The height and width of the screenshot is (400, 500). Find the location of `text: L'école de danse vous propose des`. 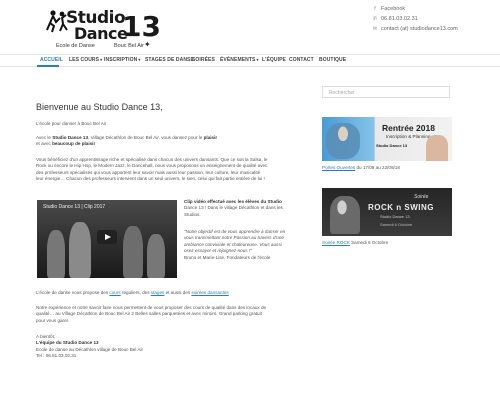

text: L'école de danse vous propose des is located at coordinates (73, 292).